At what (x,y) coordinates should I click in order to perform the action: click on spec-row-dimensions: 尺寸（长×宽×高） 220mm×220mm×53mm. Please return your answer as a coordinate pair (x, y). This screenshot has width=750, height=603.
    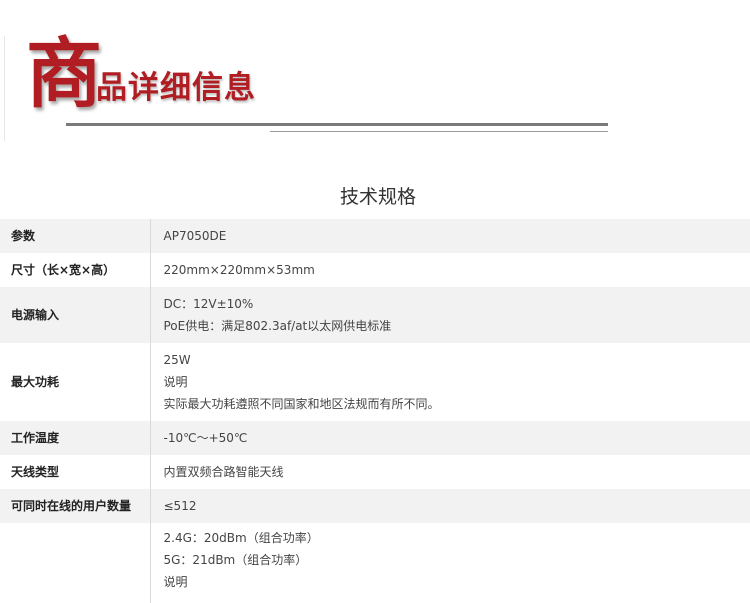
    Looking at the image, I should click on (375, 270).